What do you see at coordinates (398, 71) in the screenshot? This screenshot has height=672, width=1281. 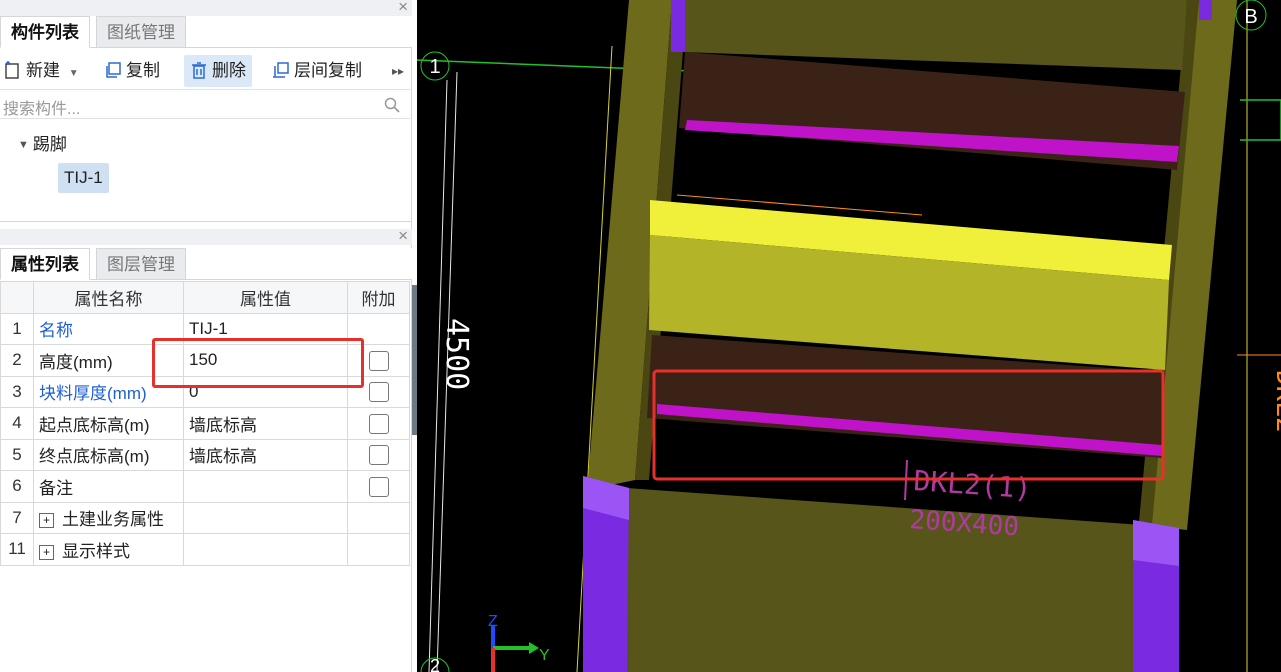 I see `more-tools-icon: ▸▸` at bounding box center [398, 71].